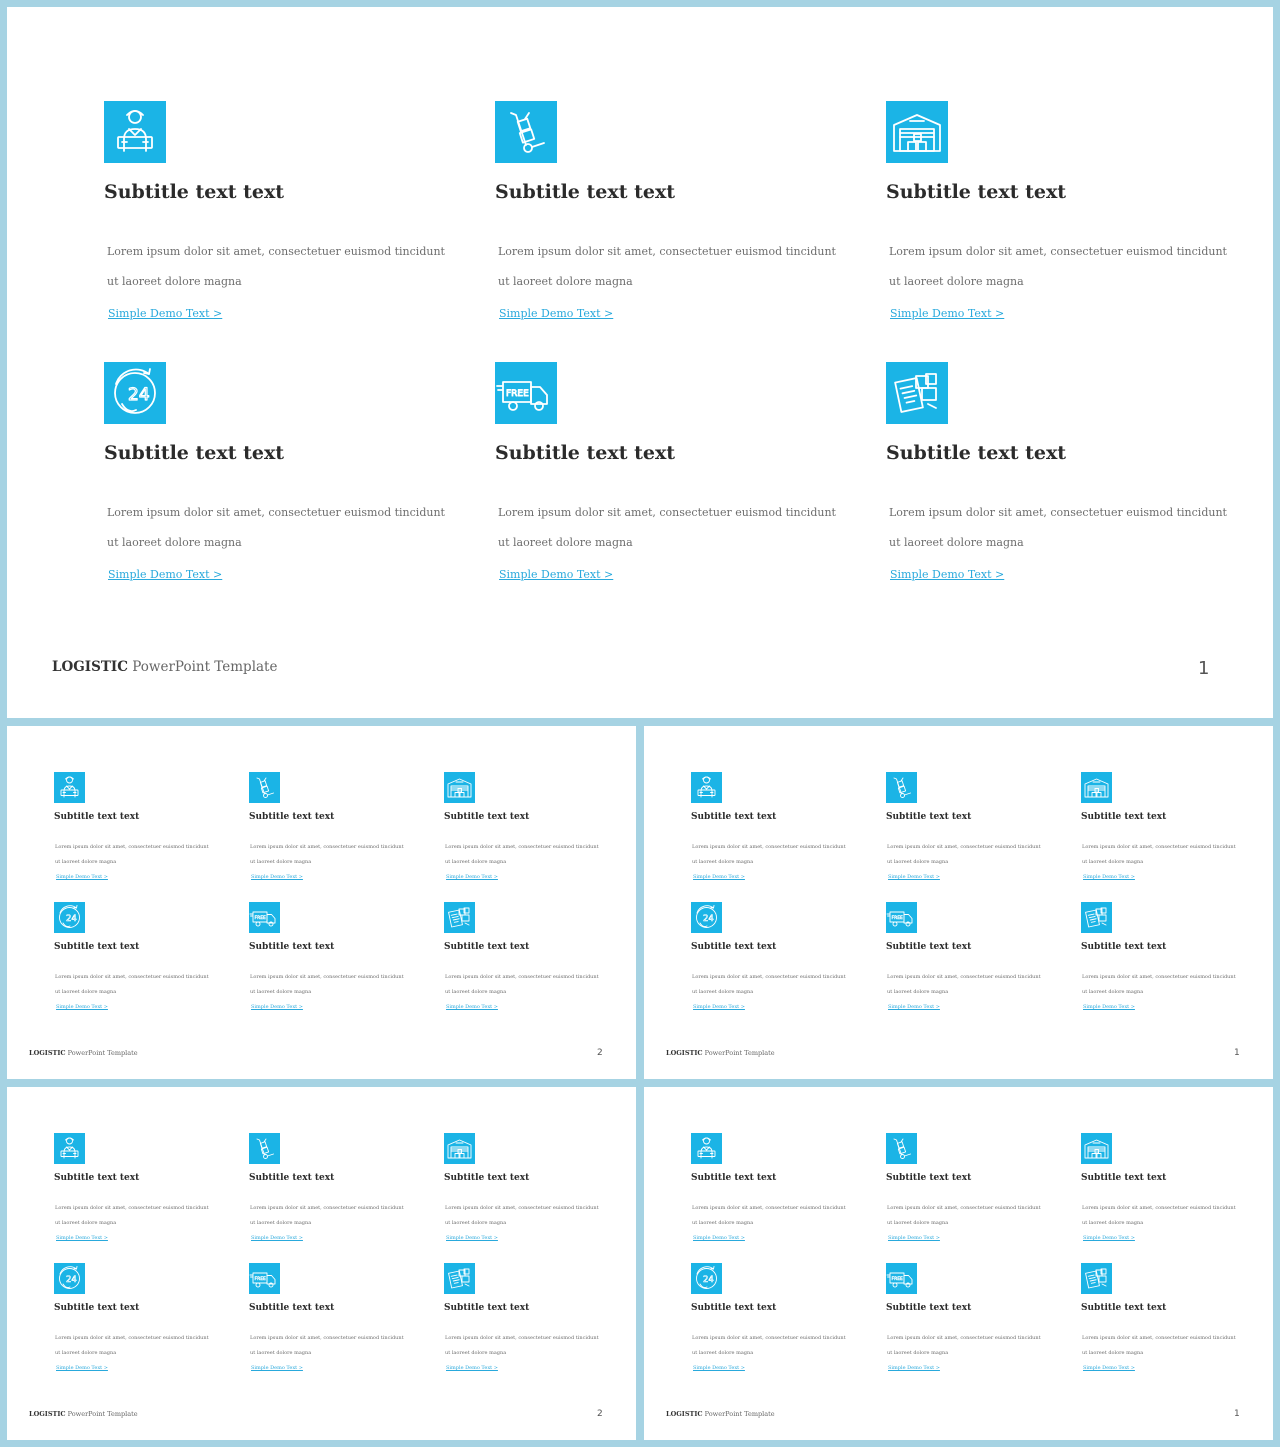 Image resolution: width=1280 pixels, height=1447 pixels. I want to click on footer-brand: LOGISTIC, so click(90, 667).